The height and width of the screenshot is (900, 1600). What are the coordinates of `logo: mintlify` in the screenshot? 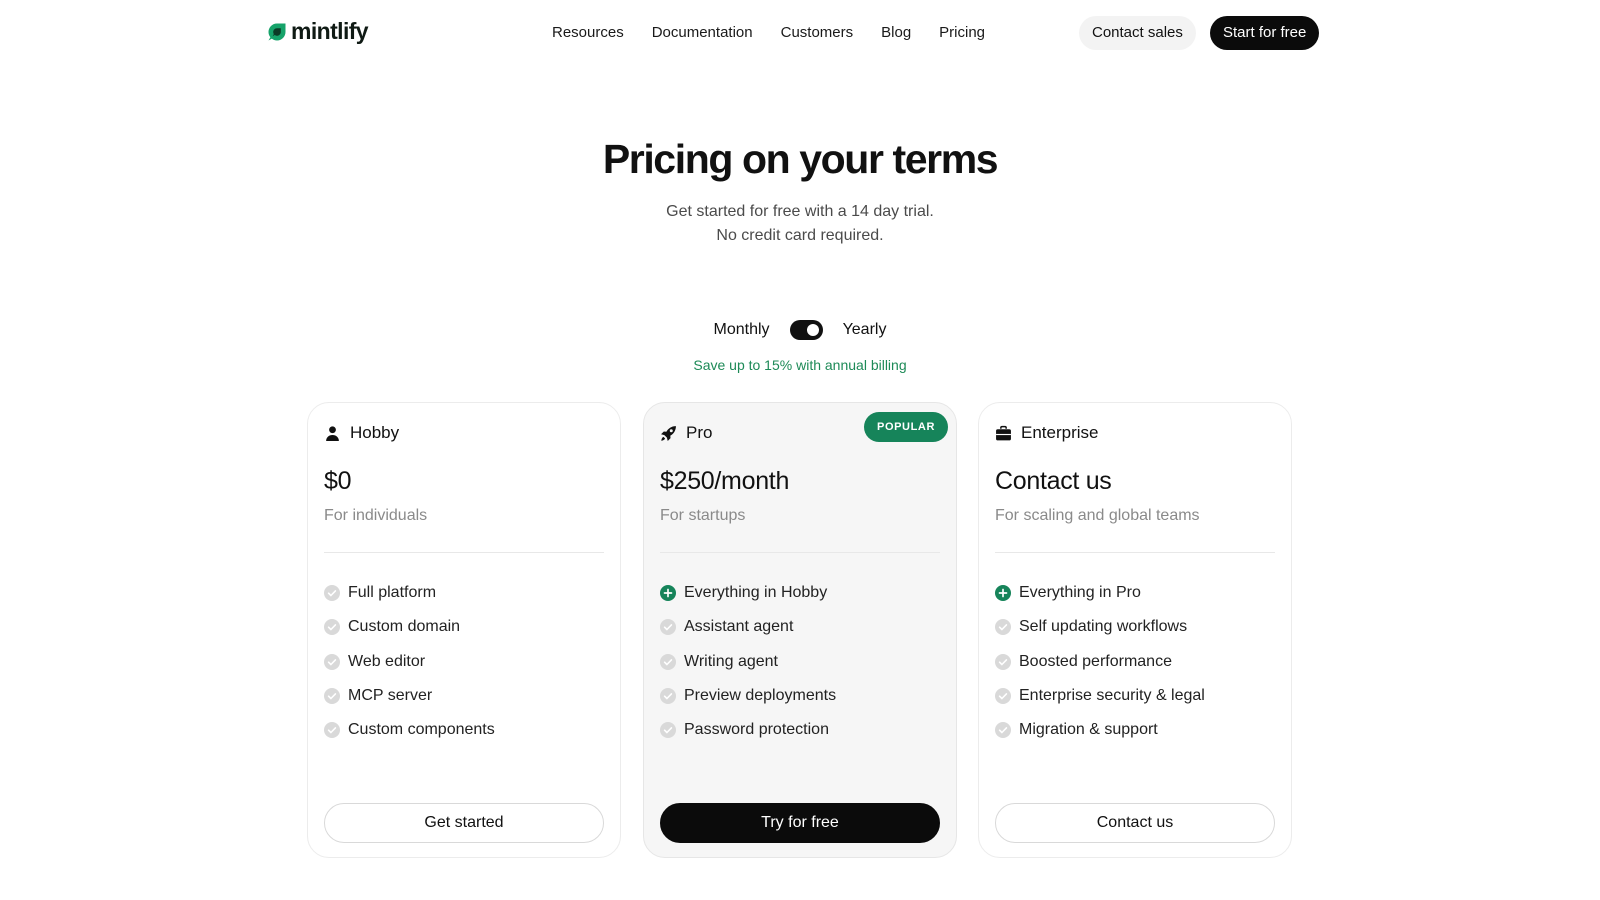 It's located at (318, 31).